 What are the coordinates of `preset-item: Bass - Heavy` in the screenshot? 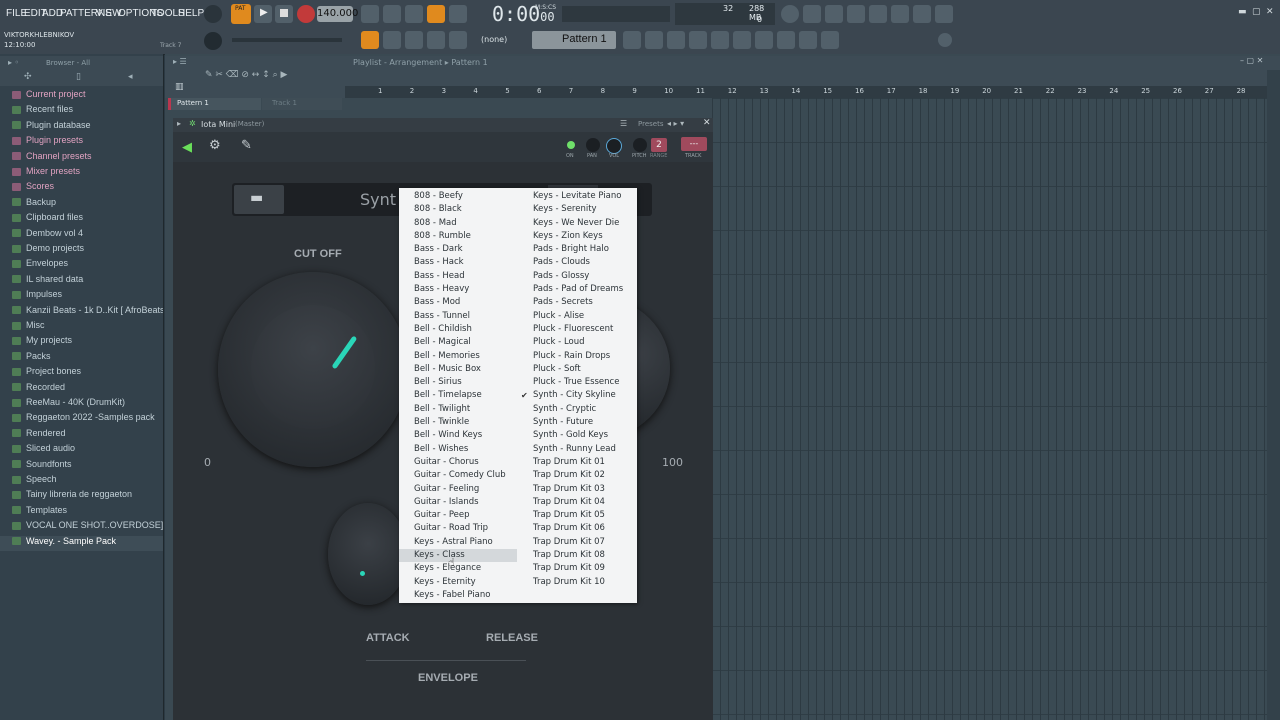 It's located at (458, 289).